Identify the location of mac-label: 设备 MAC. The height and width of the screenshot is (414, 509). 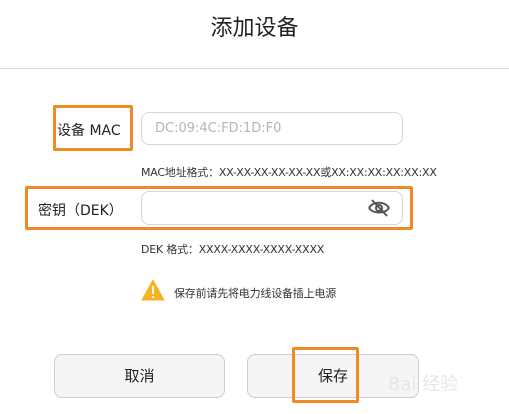
(89, 131).